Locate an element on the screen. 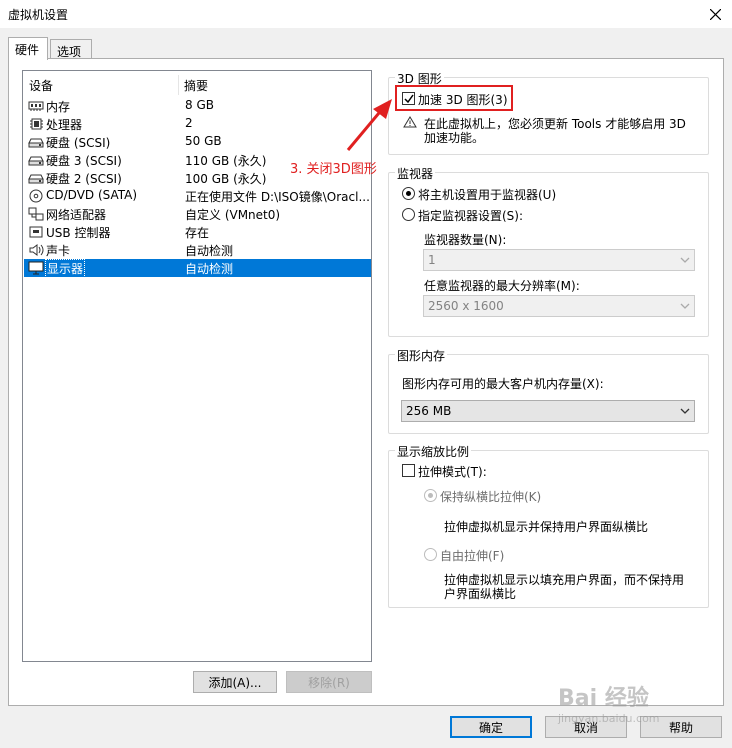  warning-icon is located at coordinates (410, 122).